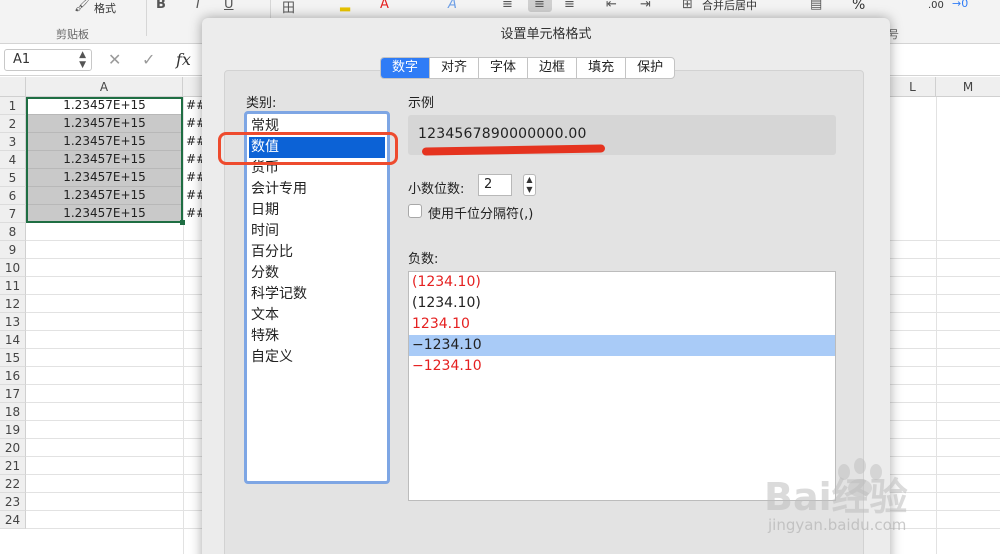 This screenshot has height=554, width=1000. Describe the element at coordinates (317, 294) in the screenshot. I see `category-scientific: 科学记数` at that location.